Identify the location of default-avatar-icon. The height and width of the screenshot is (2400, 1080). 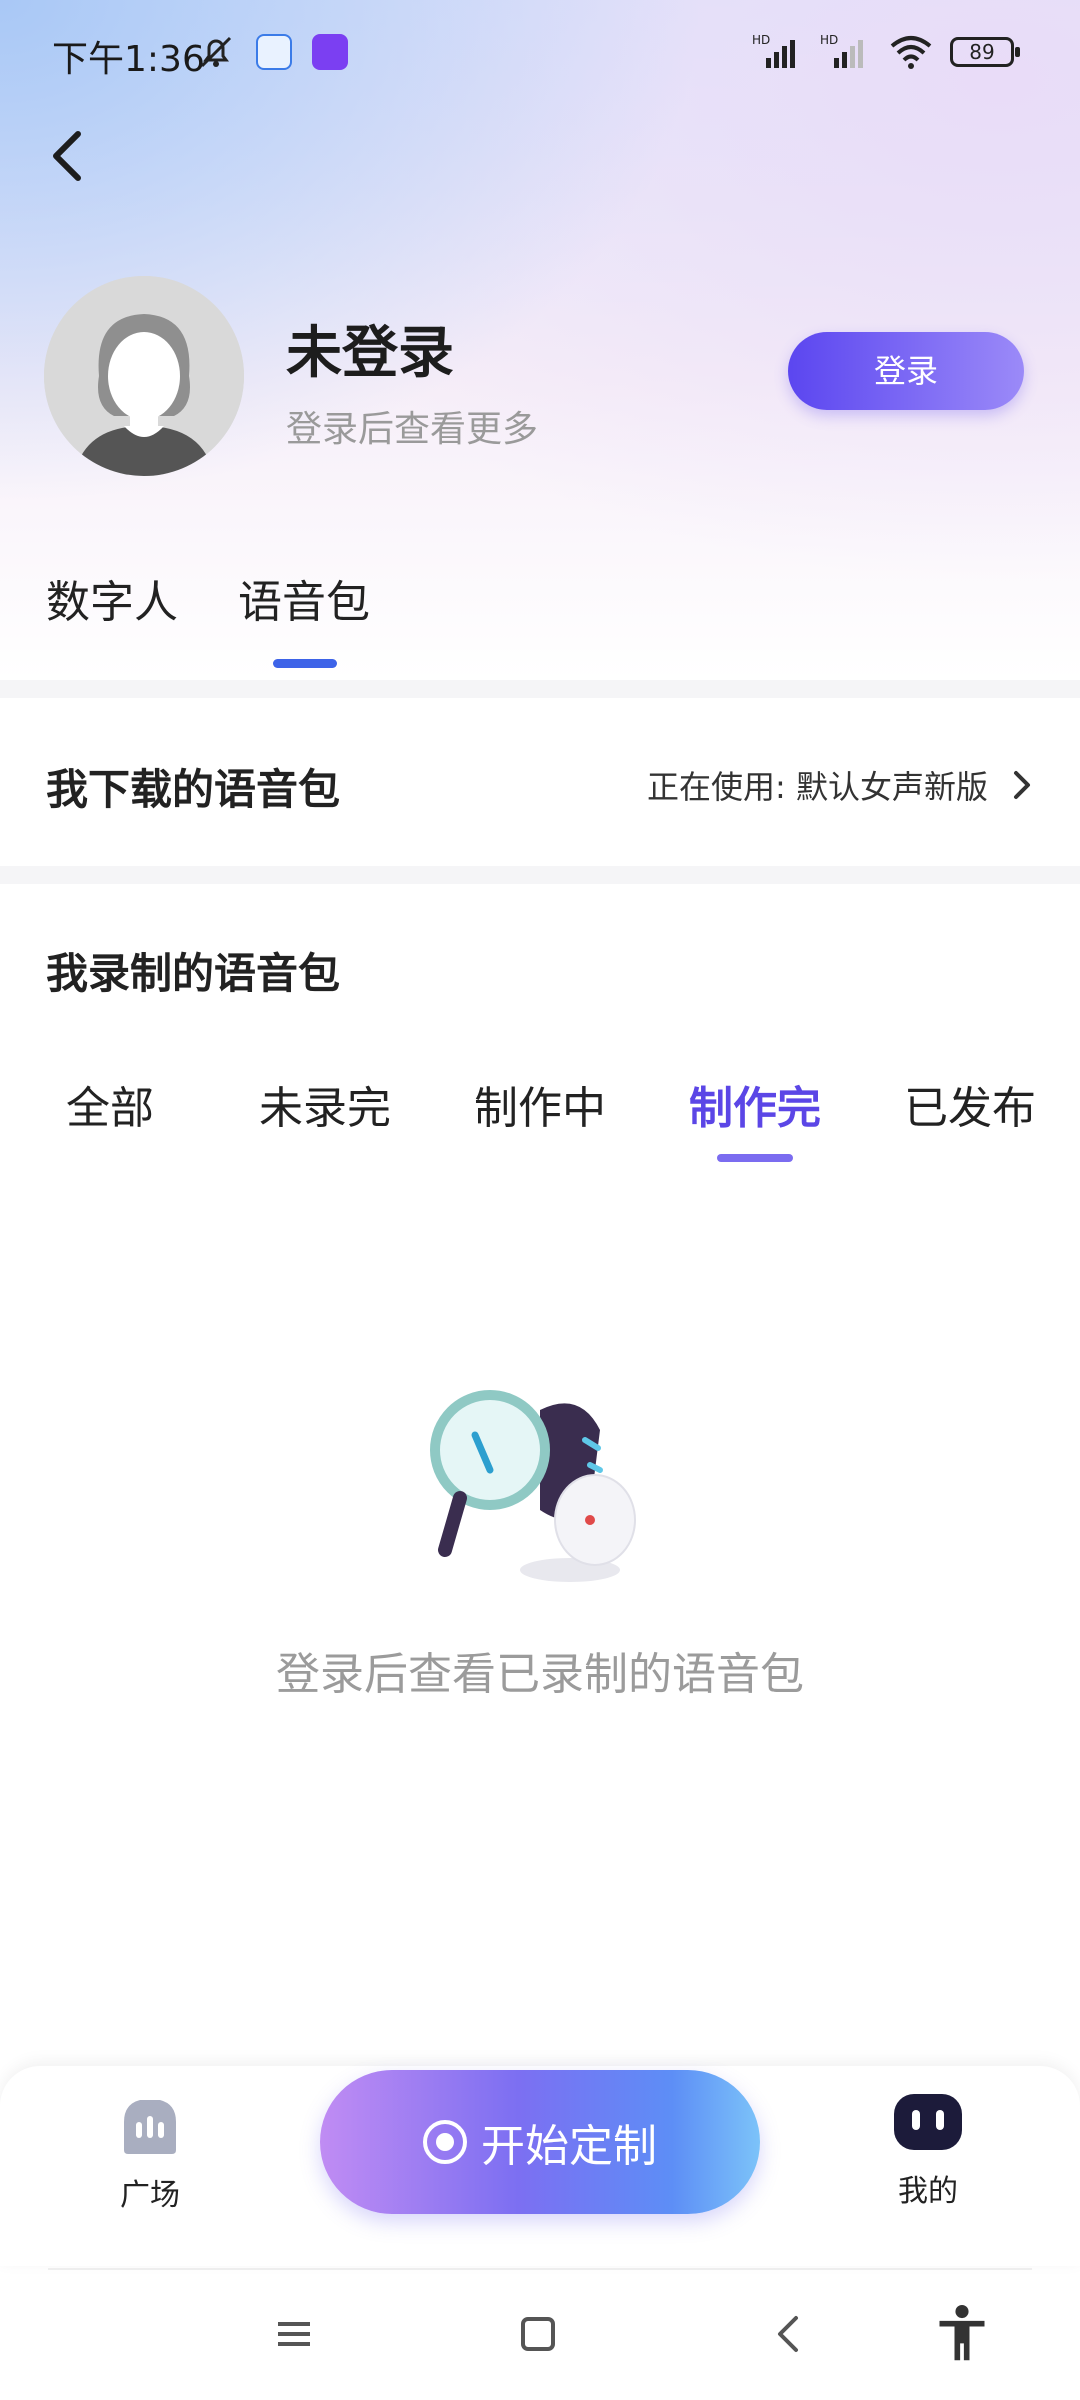
(144, 376).